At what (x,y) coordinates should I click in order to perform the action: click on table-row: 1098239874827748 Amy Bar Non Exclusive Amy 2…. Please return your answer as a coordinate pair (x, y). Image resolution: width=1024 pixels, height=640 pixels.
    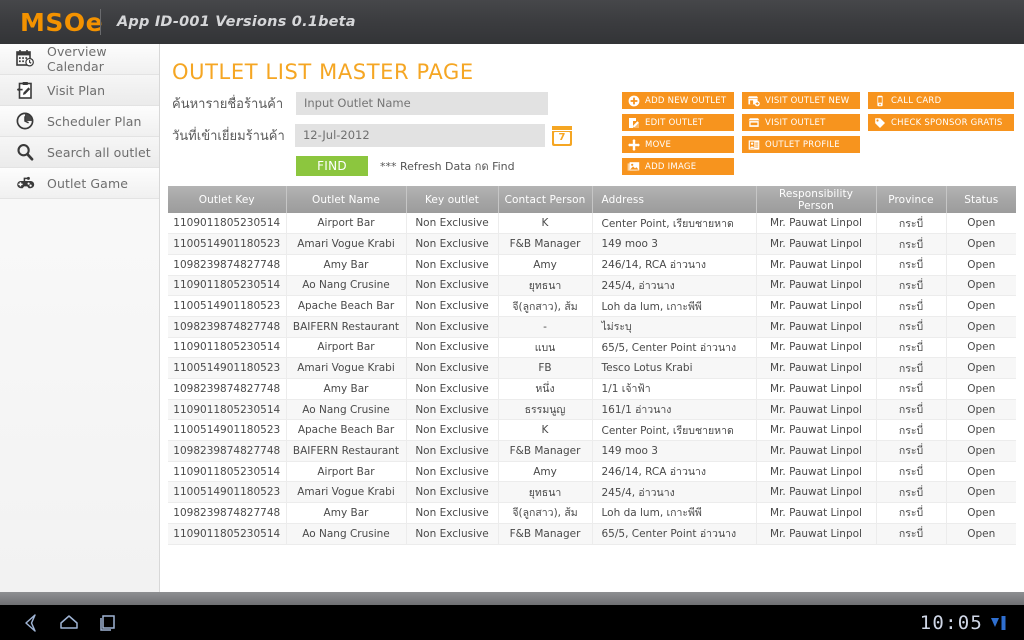
    Looking at the image, I should click on (592, 265).